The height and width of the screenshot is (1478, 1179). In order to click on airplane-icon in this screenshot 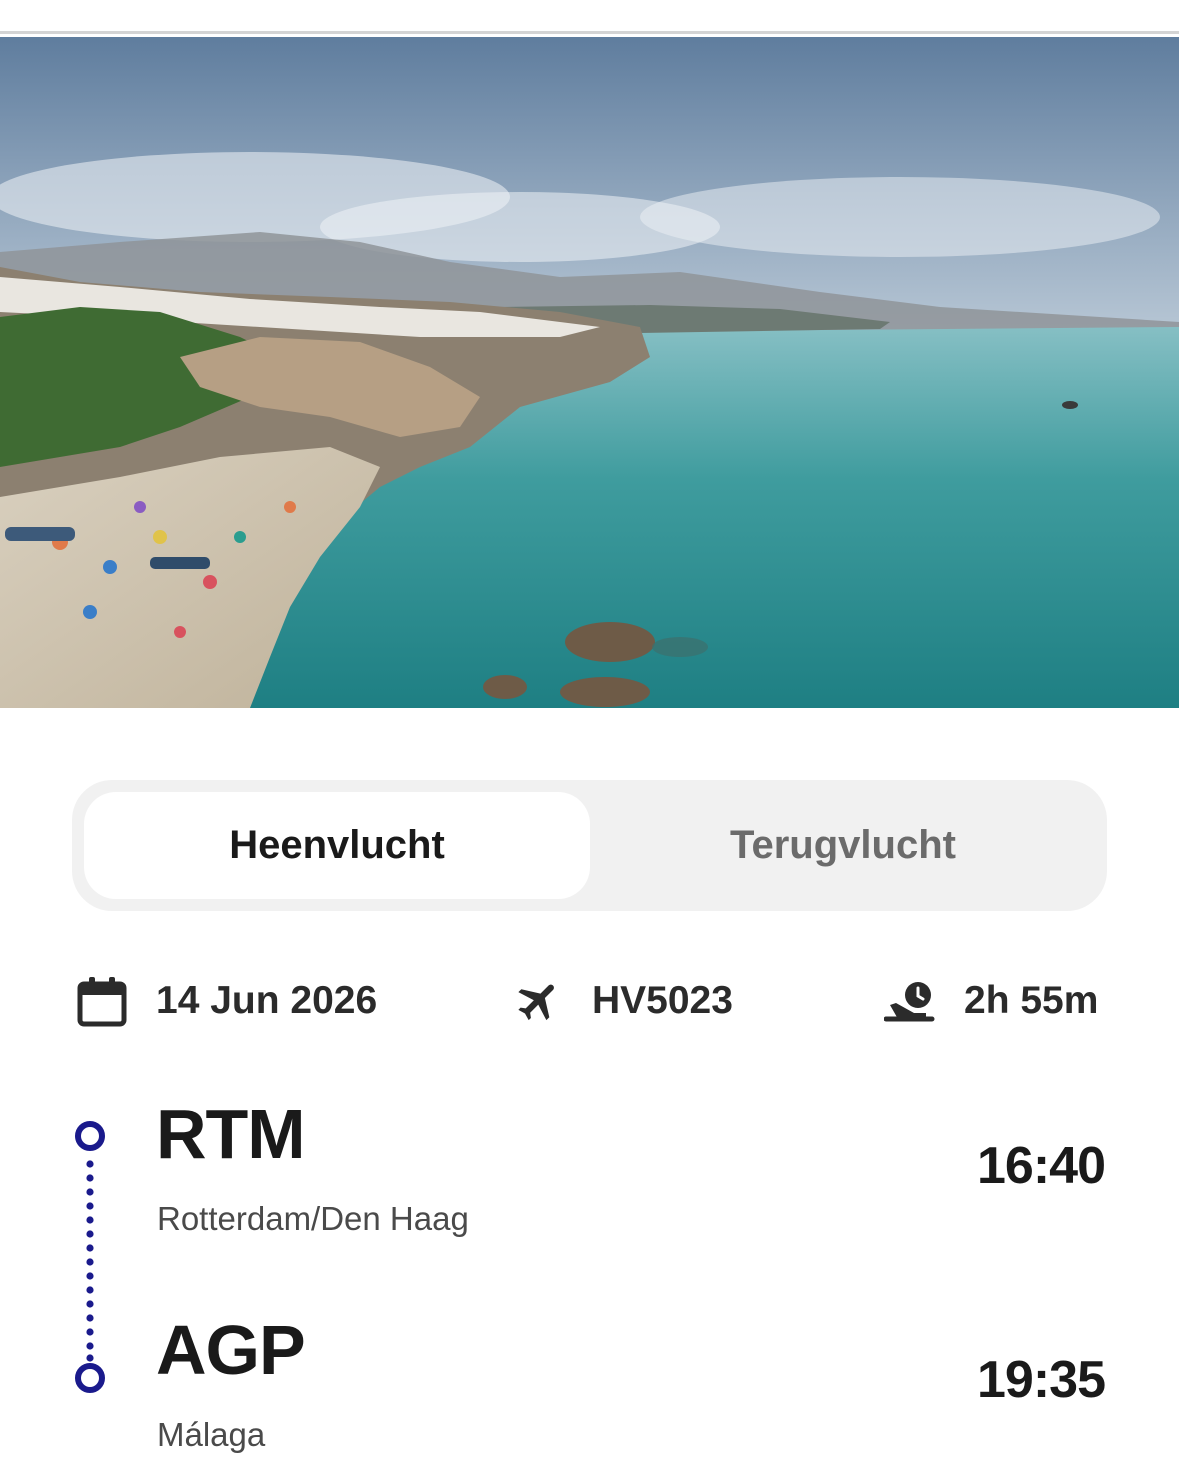, I will do `click(539, 1001)`.